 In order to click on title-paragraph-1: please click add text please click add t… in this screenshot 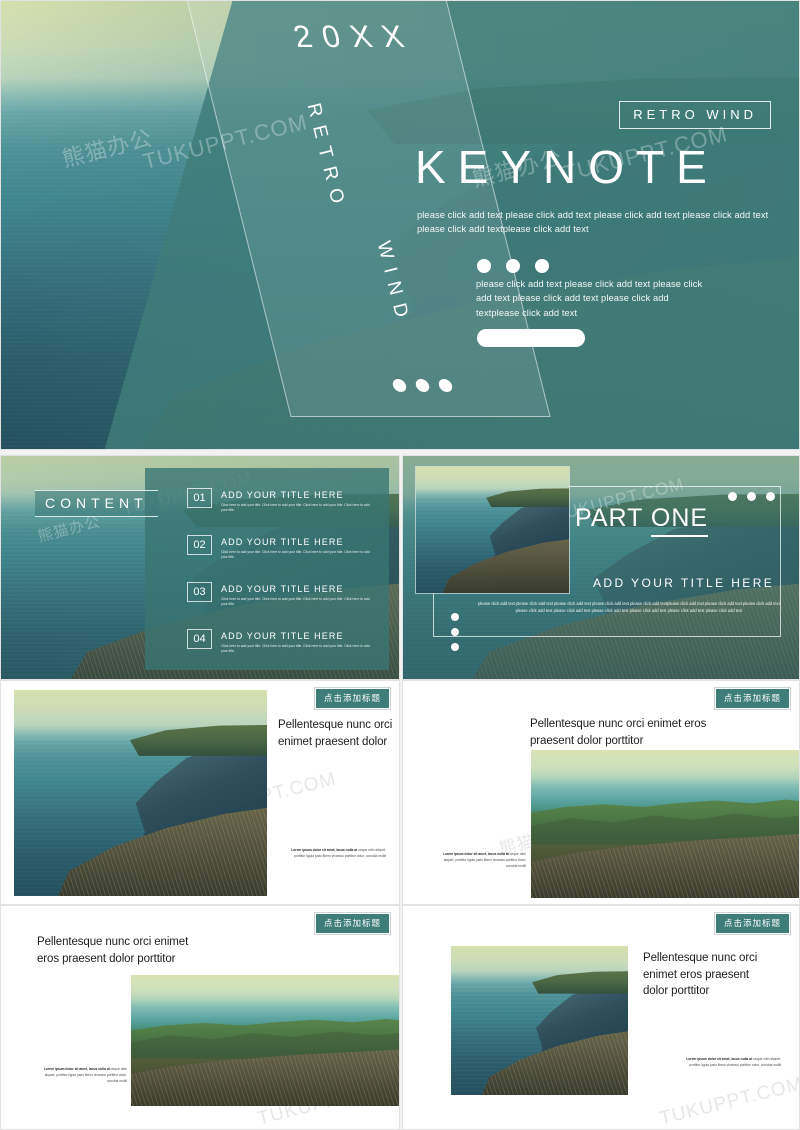, I will do `click(593, 222)`.